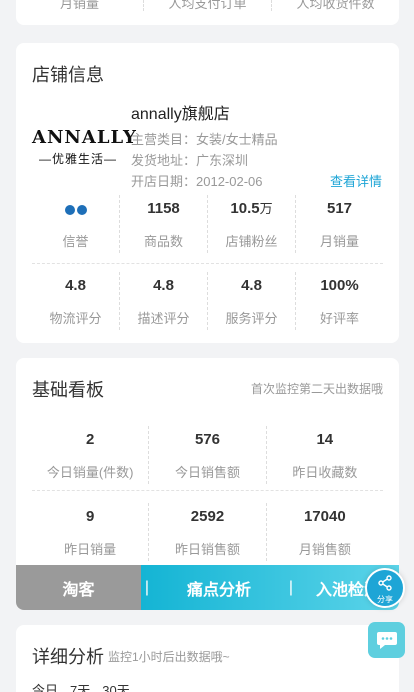 The height and width of the screenshot is (692, 414). What do you see at coordinates (207, 12) in the screenshot?
I see `summary-card-partial: 月销量 人均支付订单 人均收货件数` at bounding box center [207, 12].